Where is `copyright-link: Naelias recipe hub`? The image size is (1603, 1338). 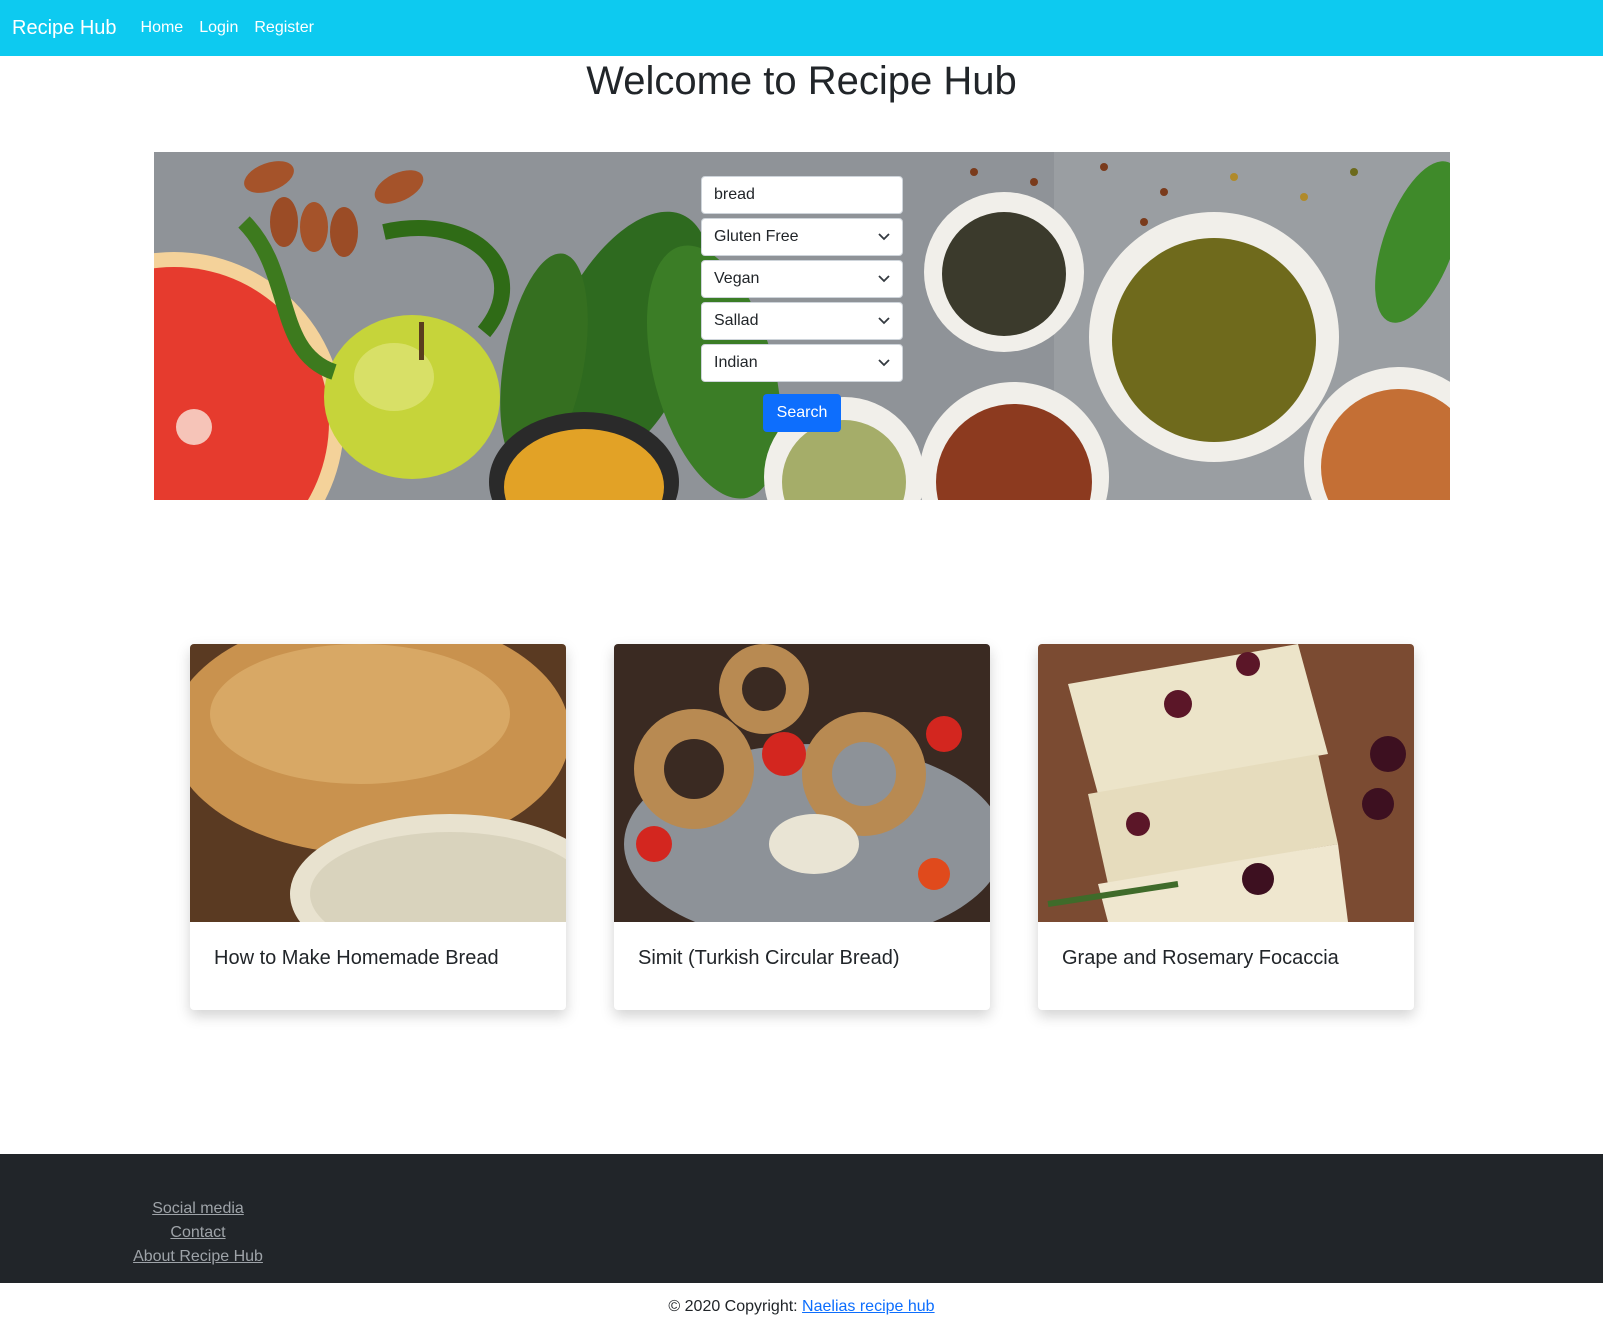 copyright-link: Naelias recipe hub is located at coordinates (868, 1306).